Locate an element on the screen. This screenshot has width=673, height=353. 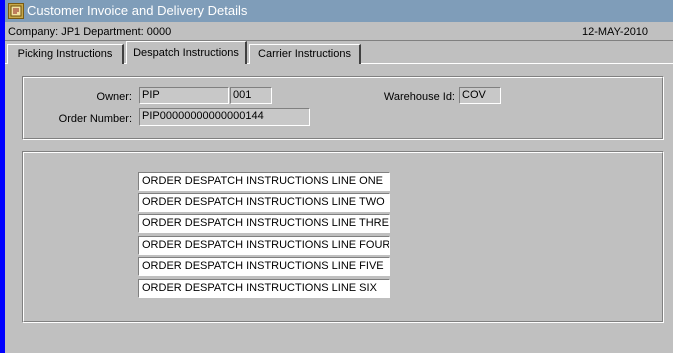
tab-carrier-instructions: Carrier Instructions is located at coordinates (305, 54).